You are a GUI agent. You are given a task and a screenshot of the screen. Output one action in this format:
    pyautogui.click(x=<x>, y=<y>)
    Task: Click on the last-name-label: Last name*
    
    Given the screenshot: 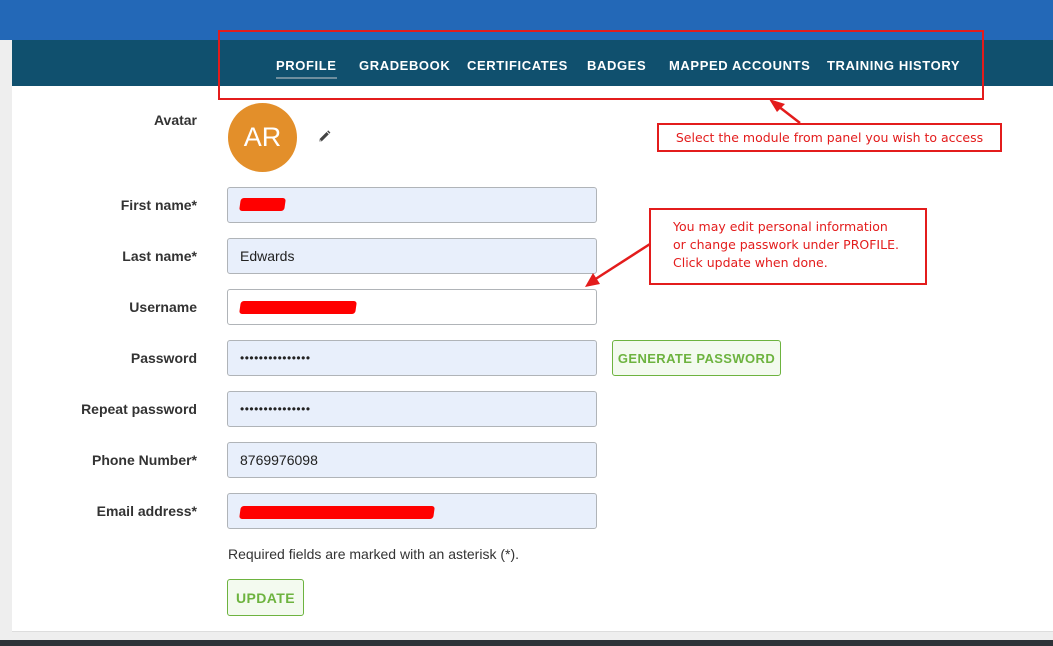 What is the action you would take?
    pyautogui.click(x=159, y=256)
    